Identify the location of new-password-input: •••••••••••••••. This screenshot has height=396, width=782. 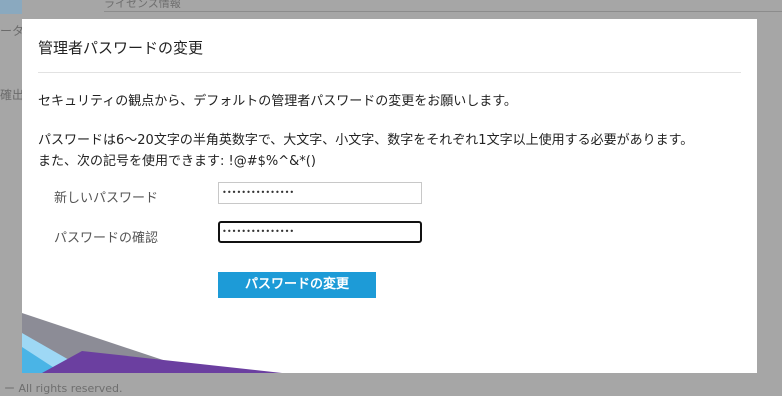
(320, 193).